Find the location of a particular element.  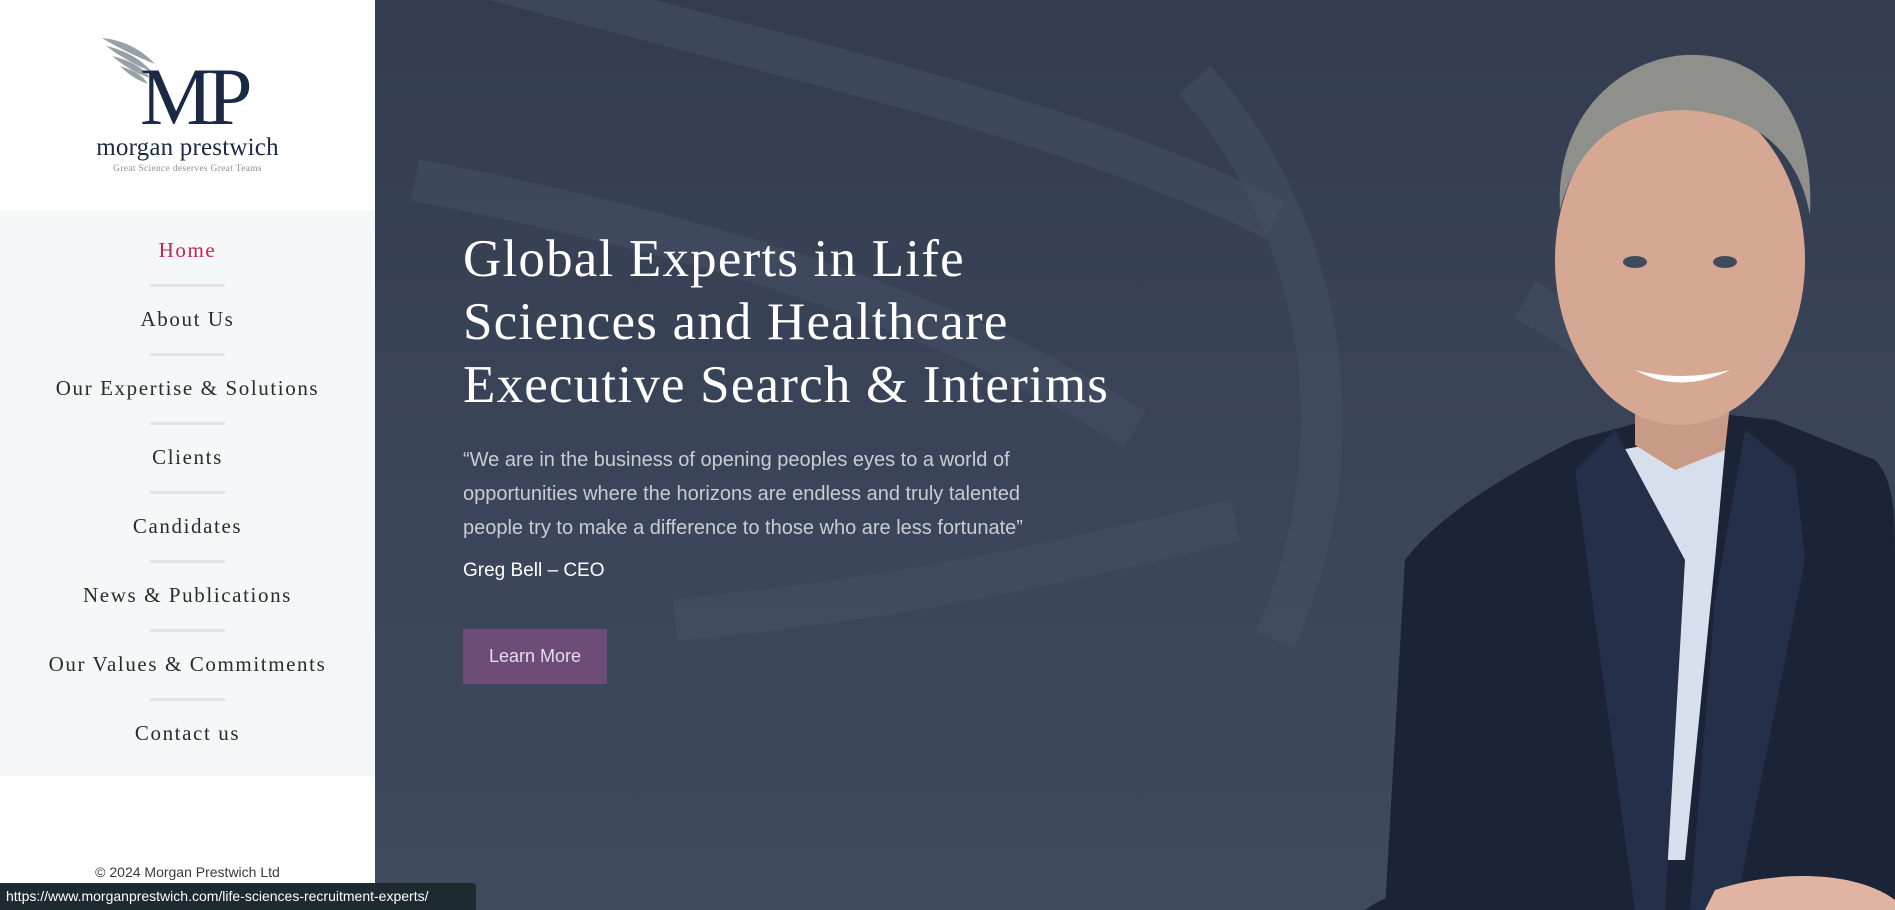

logo-letters: MP is located at coordinates (195, 90).